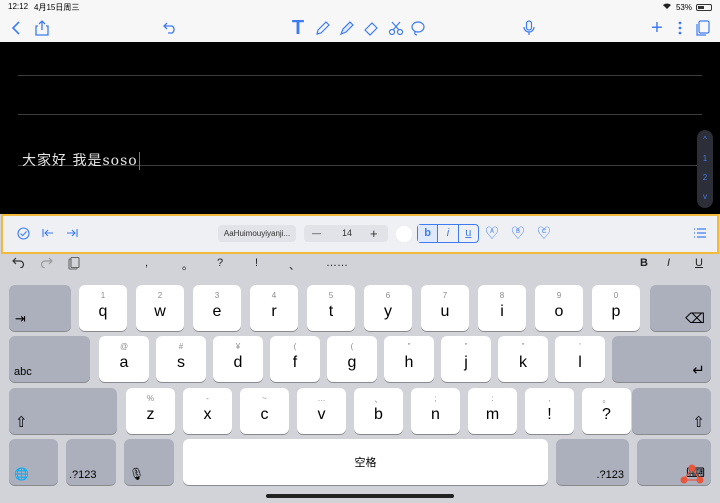  I want to click on font-size-decrease-button: —, so click(316, 233).